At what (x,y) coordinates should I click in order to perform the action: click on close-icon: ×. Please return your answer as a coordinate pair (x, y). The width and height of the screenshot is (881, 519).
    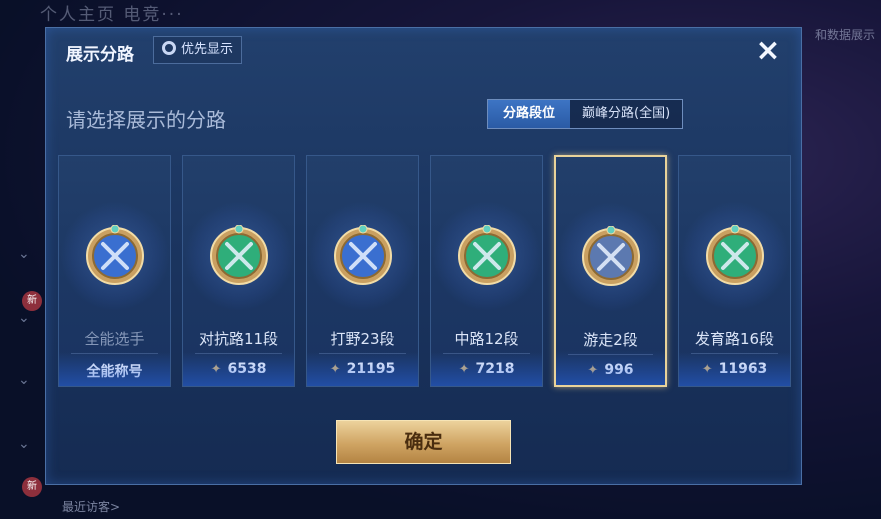
    Looking at the image, I should click on (768, 51).